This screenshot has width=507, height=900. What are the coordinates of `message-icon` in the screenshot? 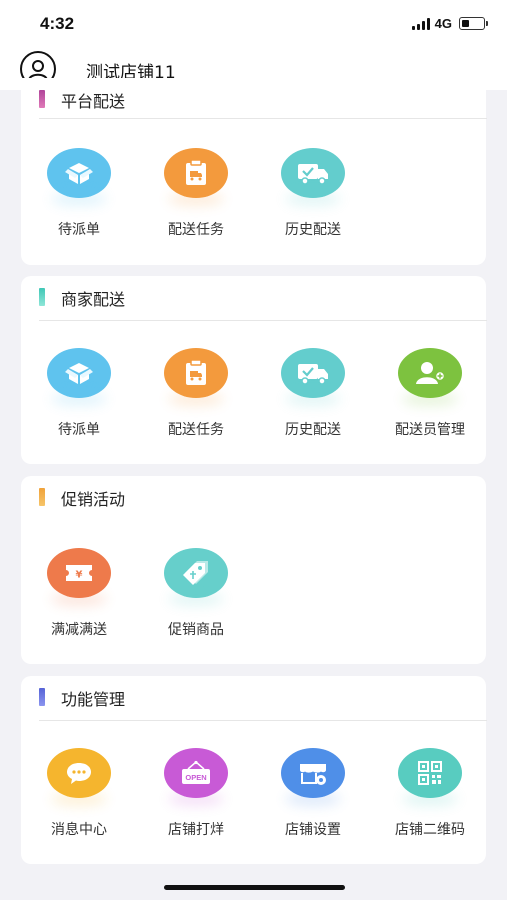 It's located at (79, 773).